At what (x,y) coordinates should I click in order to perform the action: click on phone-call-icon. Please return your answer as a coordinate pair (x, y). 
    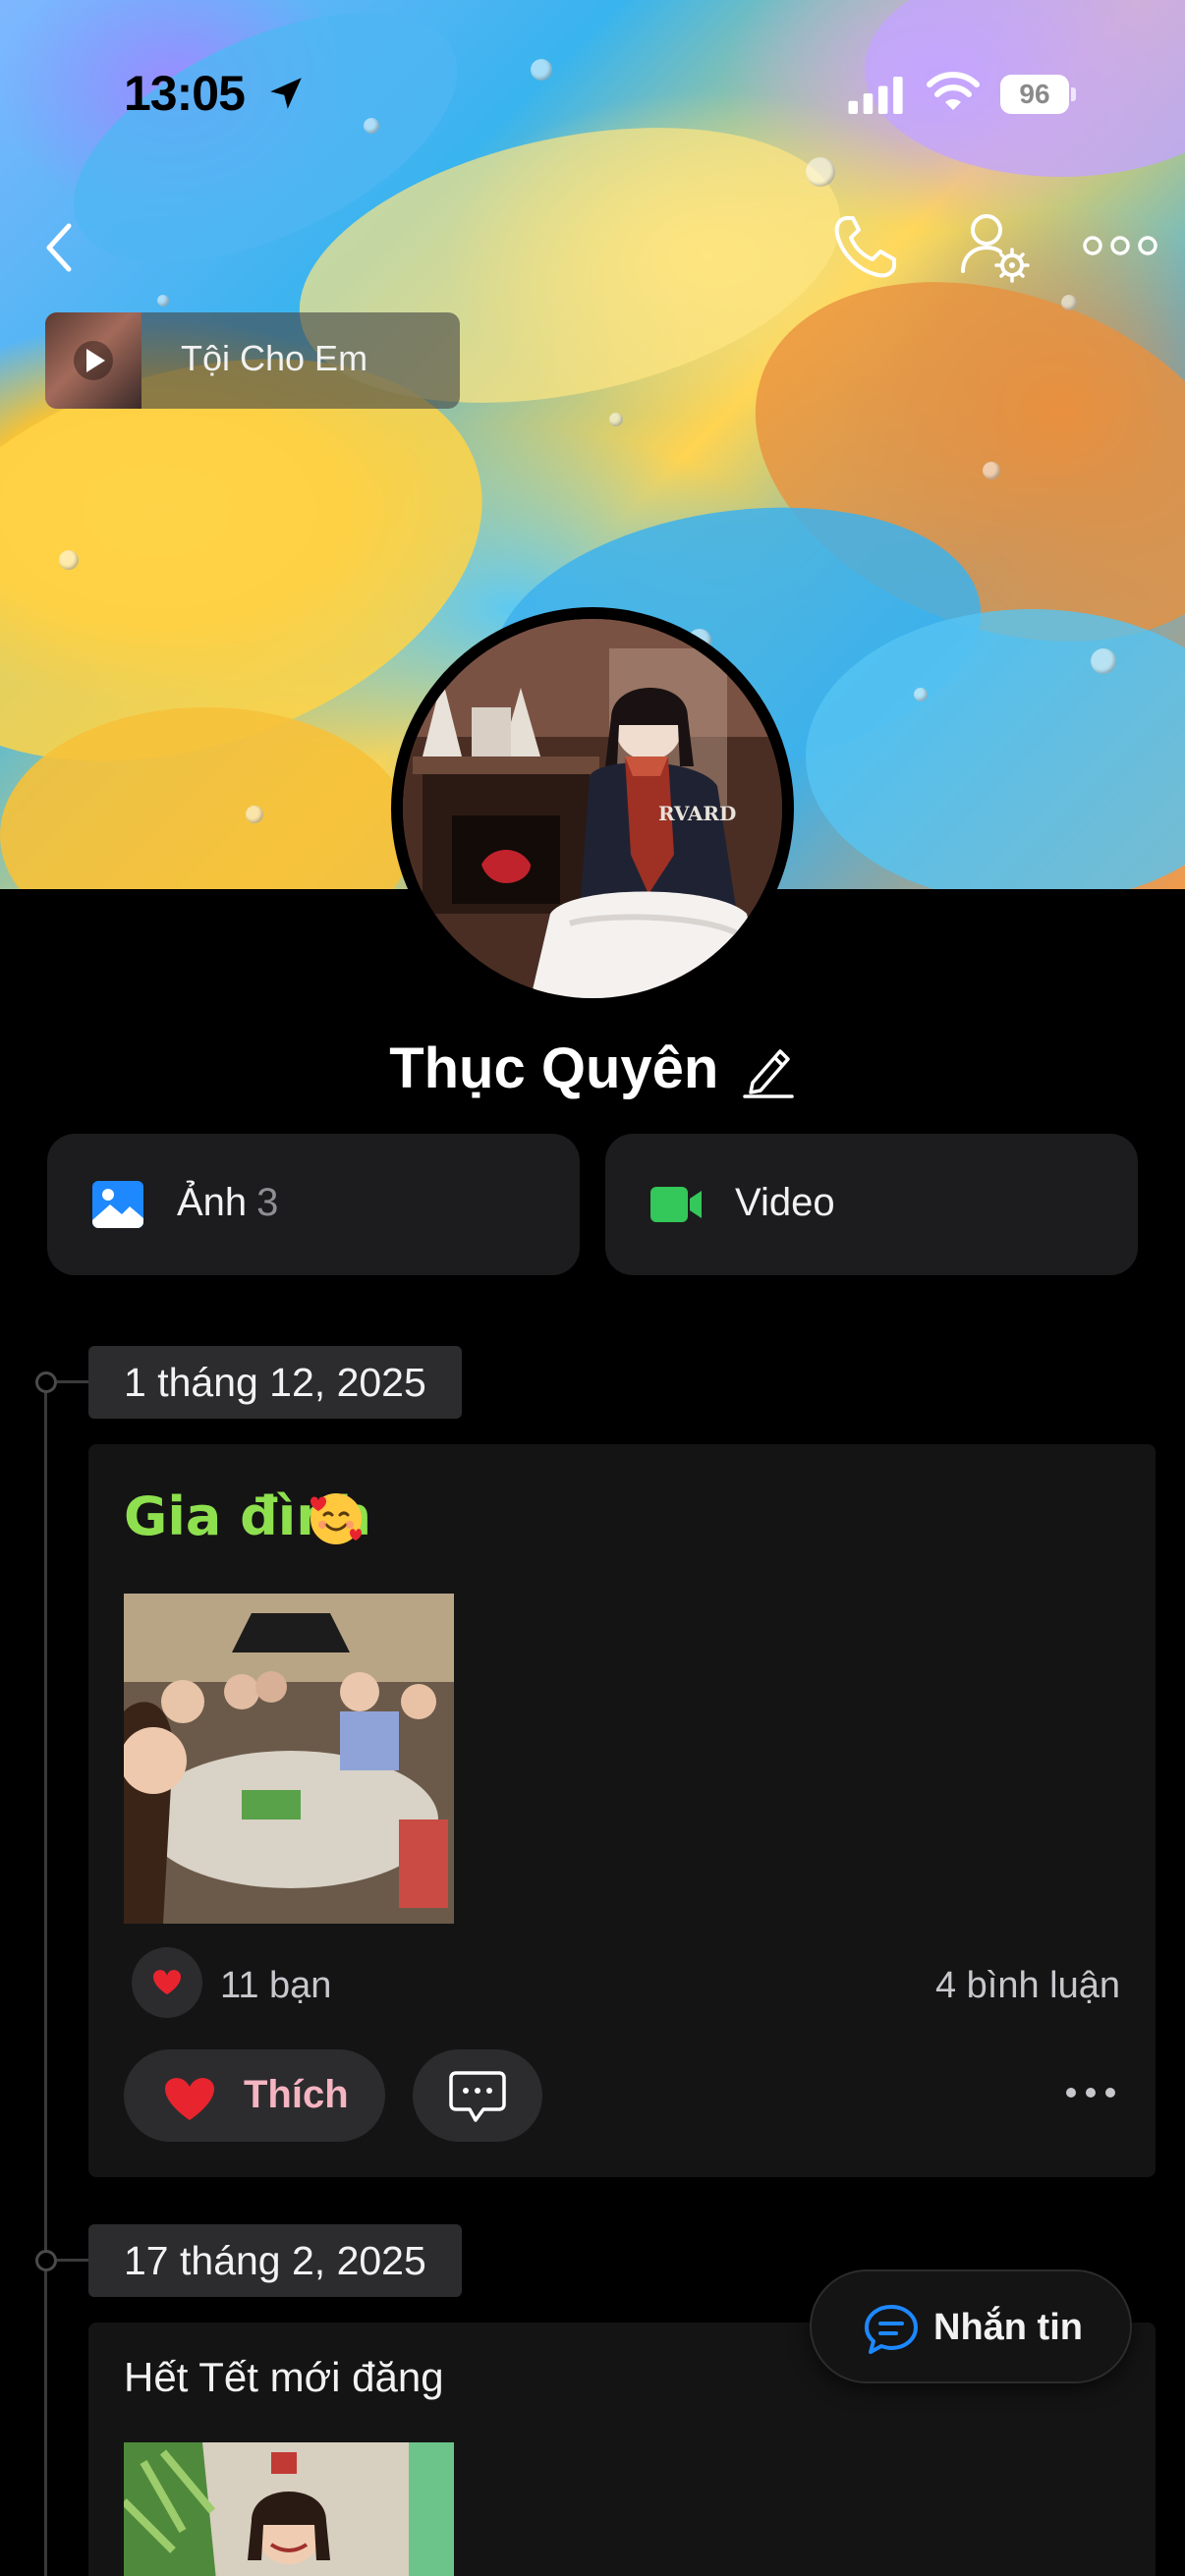
    Looking at the image, I should click on (865, 247).